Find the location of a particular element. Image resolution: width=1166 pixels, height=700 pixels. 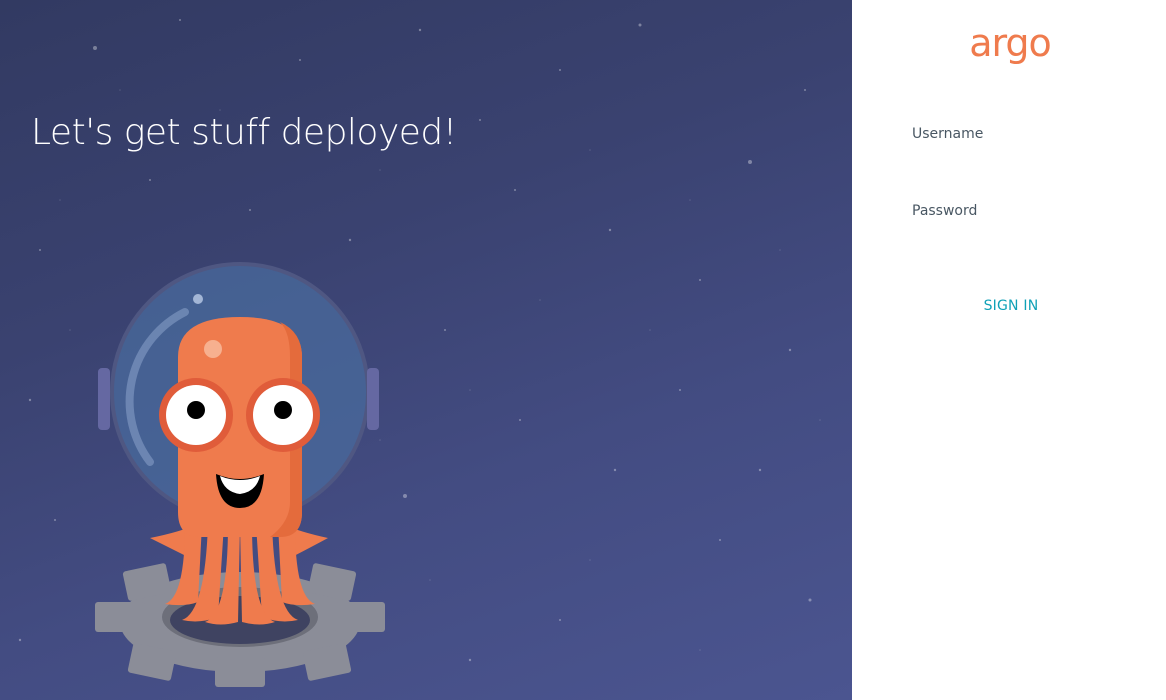

argo-logo: argo is located at coordinates (1010, 45).